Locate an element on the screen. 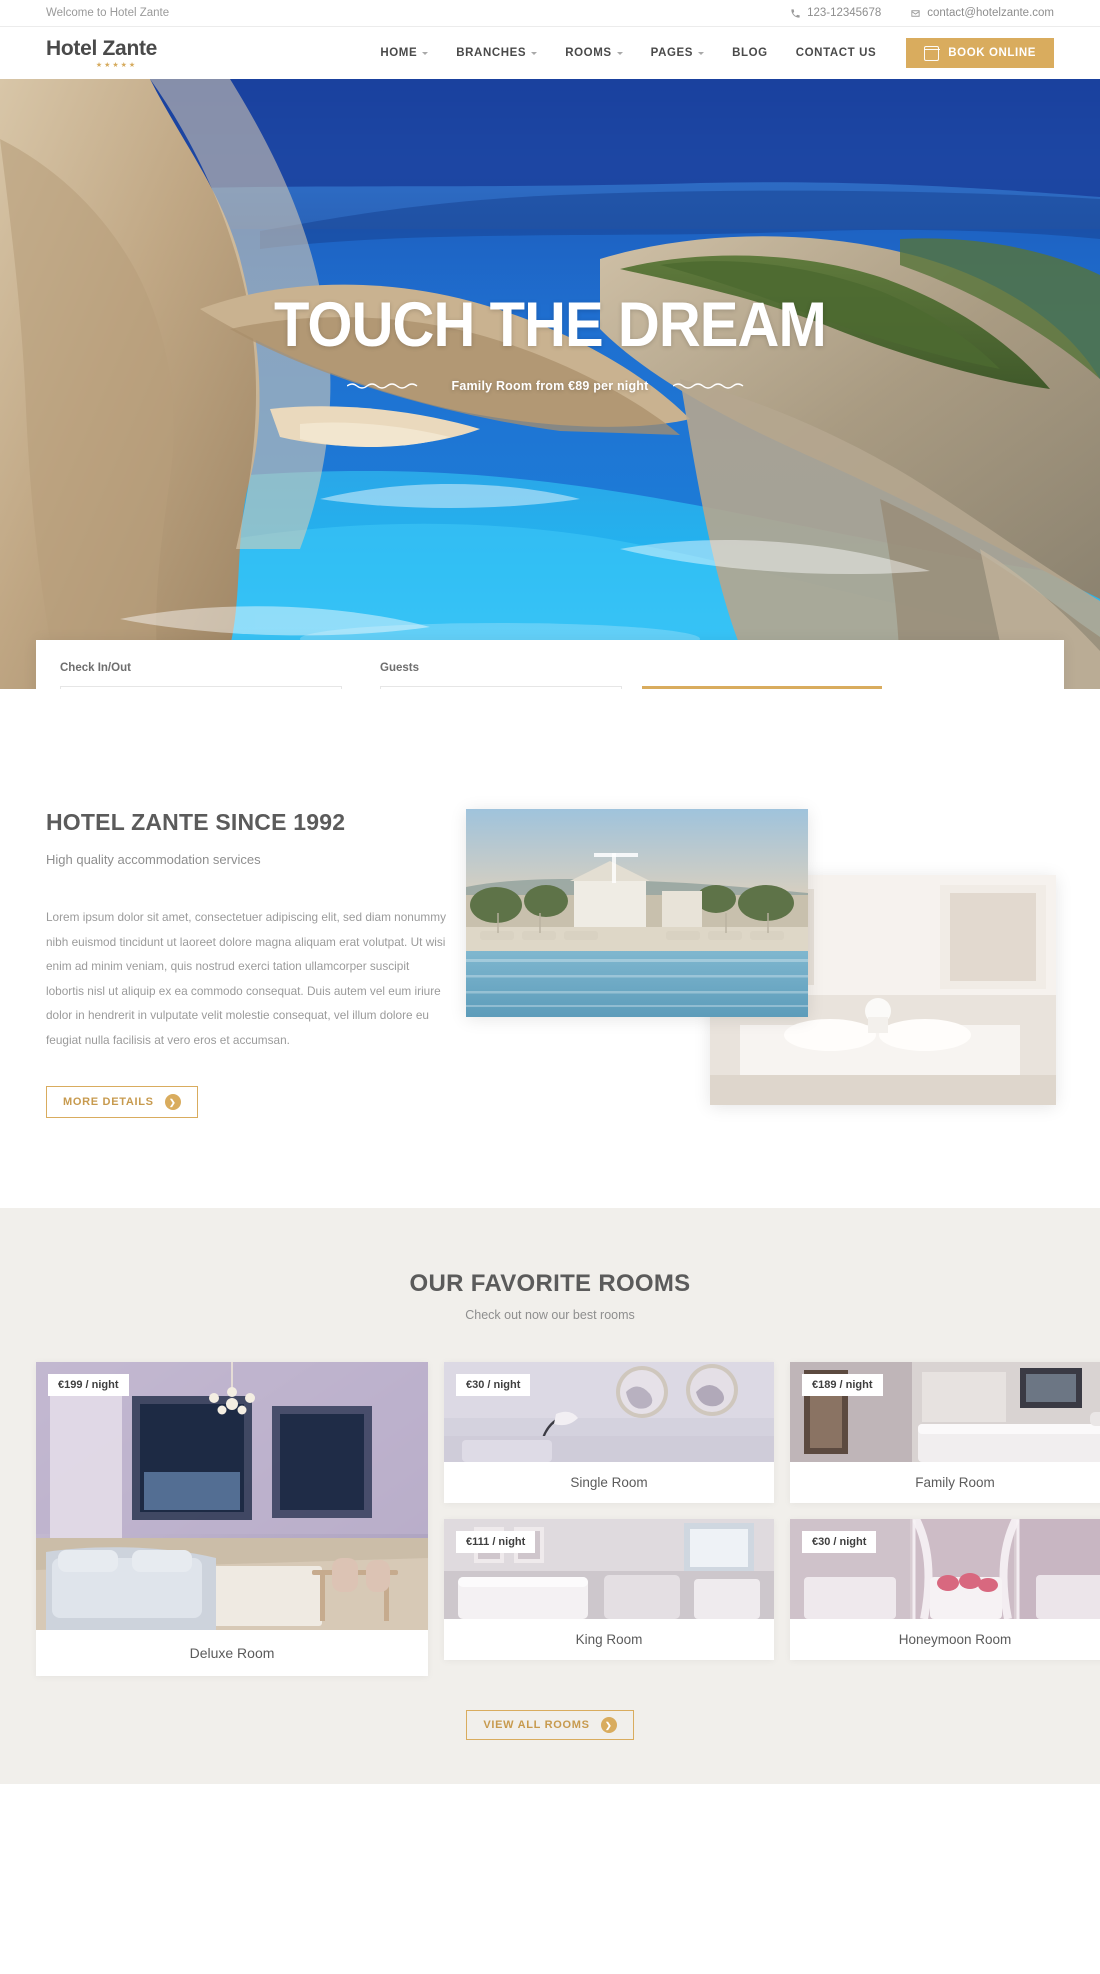 This screenshot has width=1100, height=1974. hero-subtitle-row: Family Room from €89 per night is located at coordinates (550, 386).